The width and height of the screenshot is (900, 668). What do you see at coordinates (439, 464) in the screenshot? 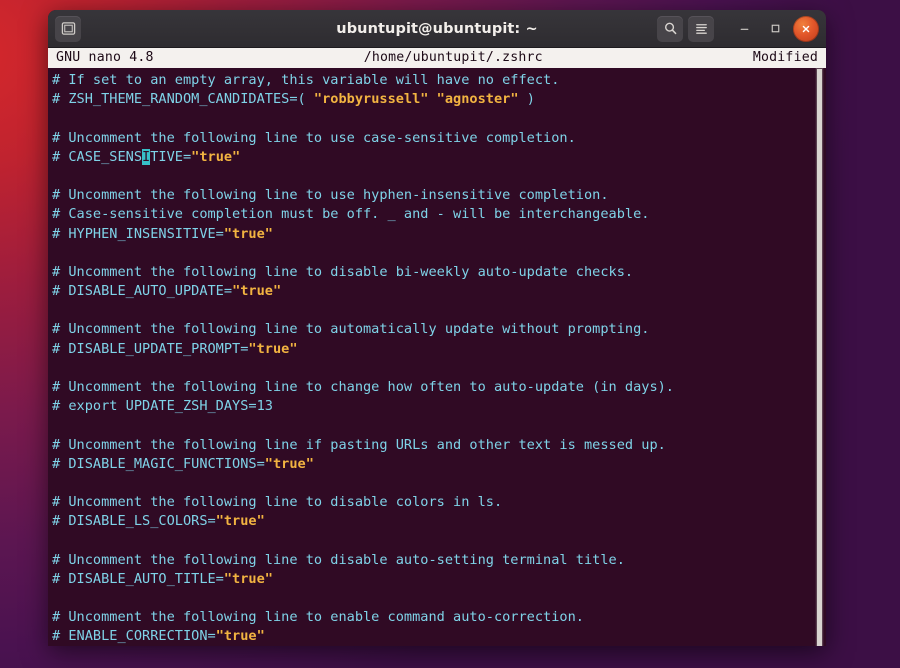
I see `nano-line: # DISABLE_MAGIC_FUNCTIONS="true"` at bounding box center [439, 464].